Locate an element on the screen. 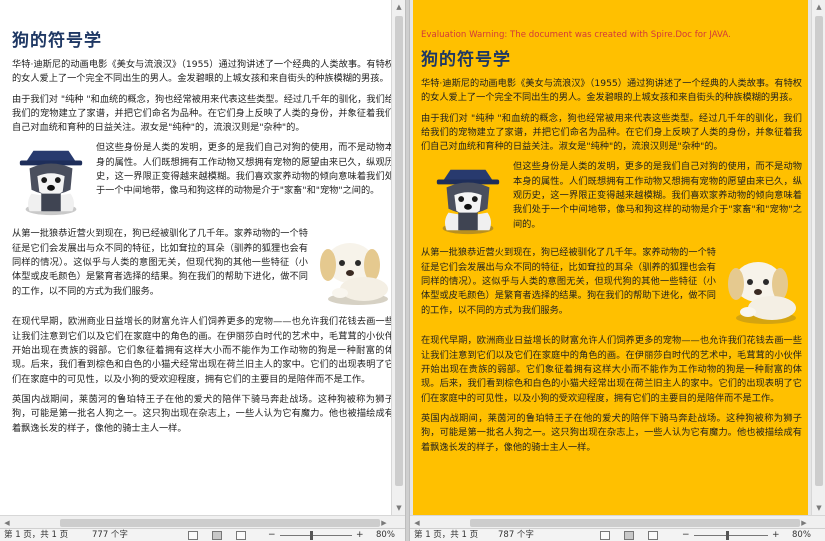  left-vertical-scrollbar: ▲ ▼ is located at coordinates (398, 257).